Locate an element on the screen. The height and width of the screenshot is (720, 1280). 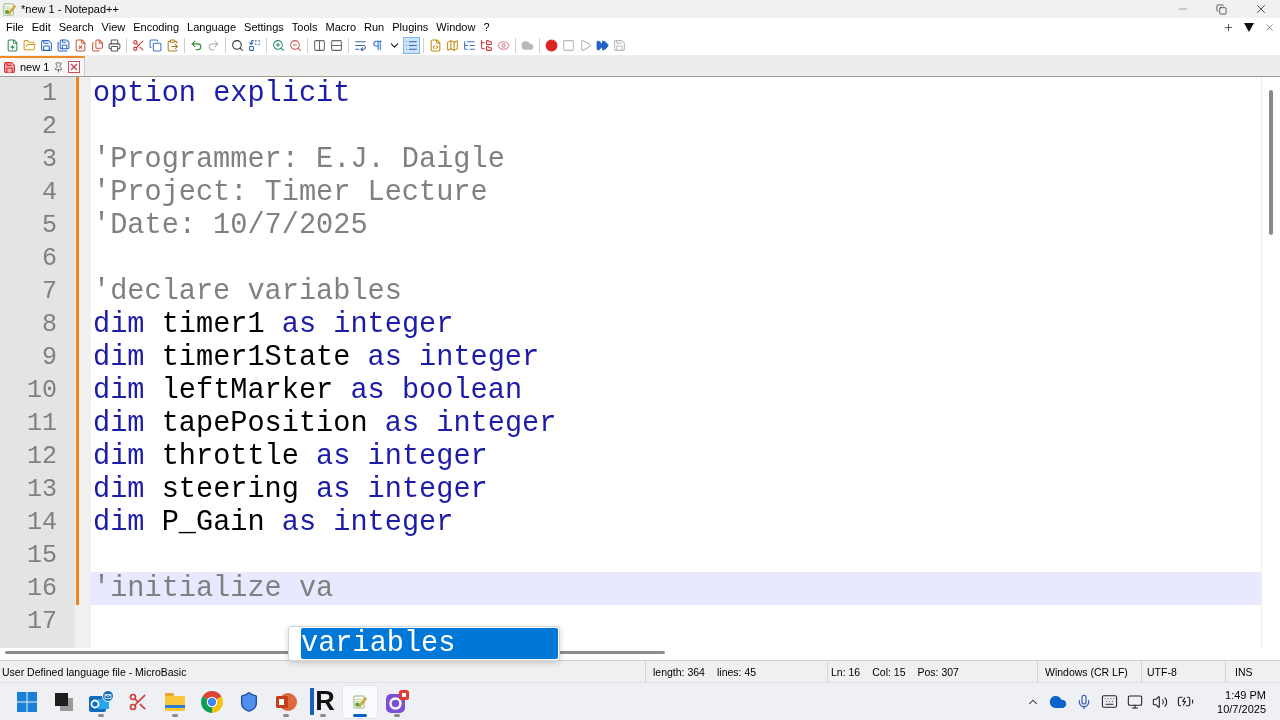
line-number: 12 is located at coordinates (42, 456).